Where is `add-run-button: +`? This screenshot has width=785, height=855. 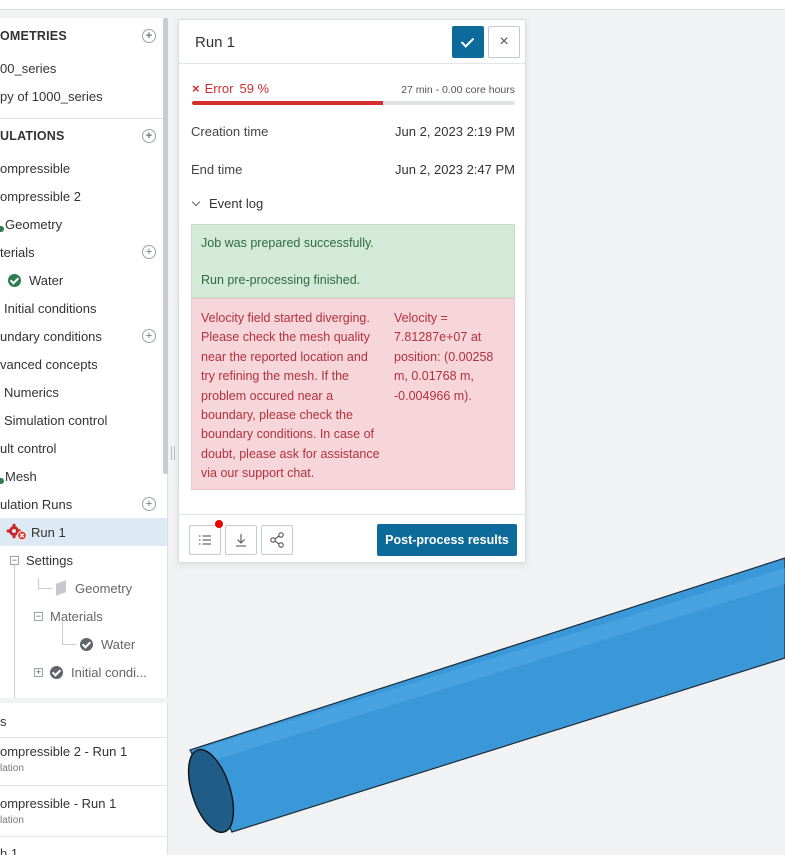
add-run-button: + is located at coordinates (149, 504).